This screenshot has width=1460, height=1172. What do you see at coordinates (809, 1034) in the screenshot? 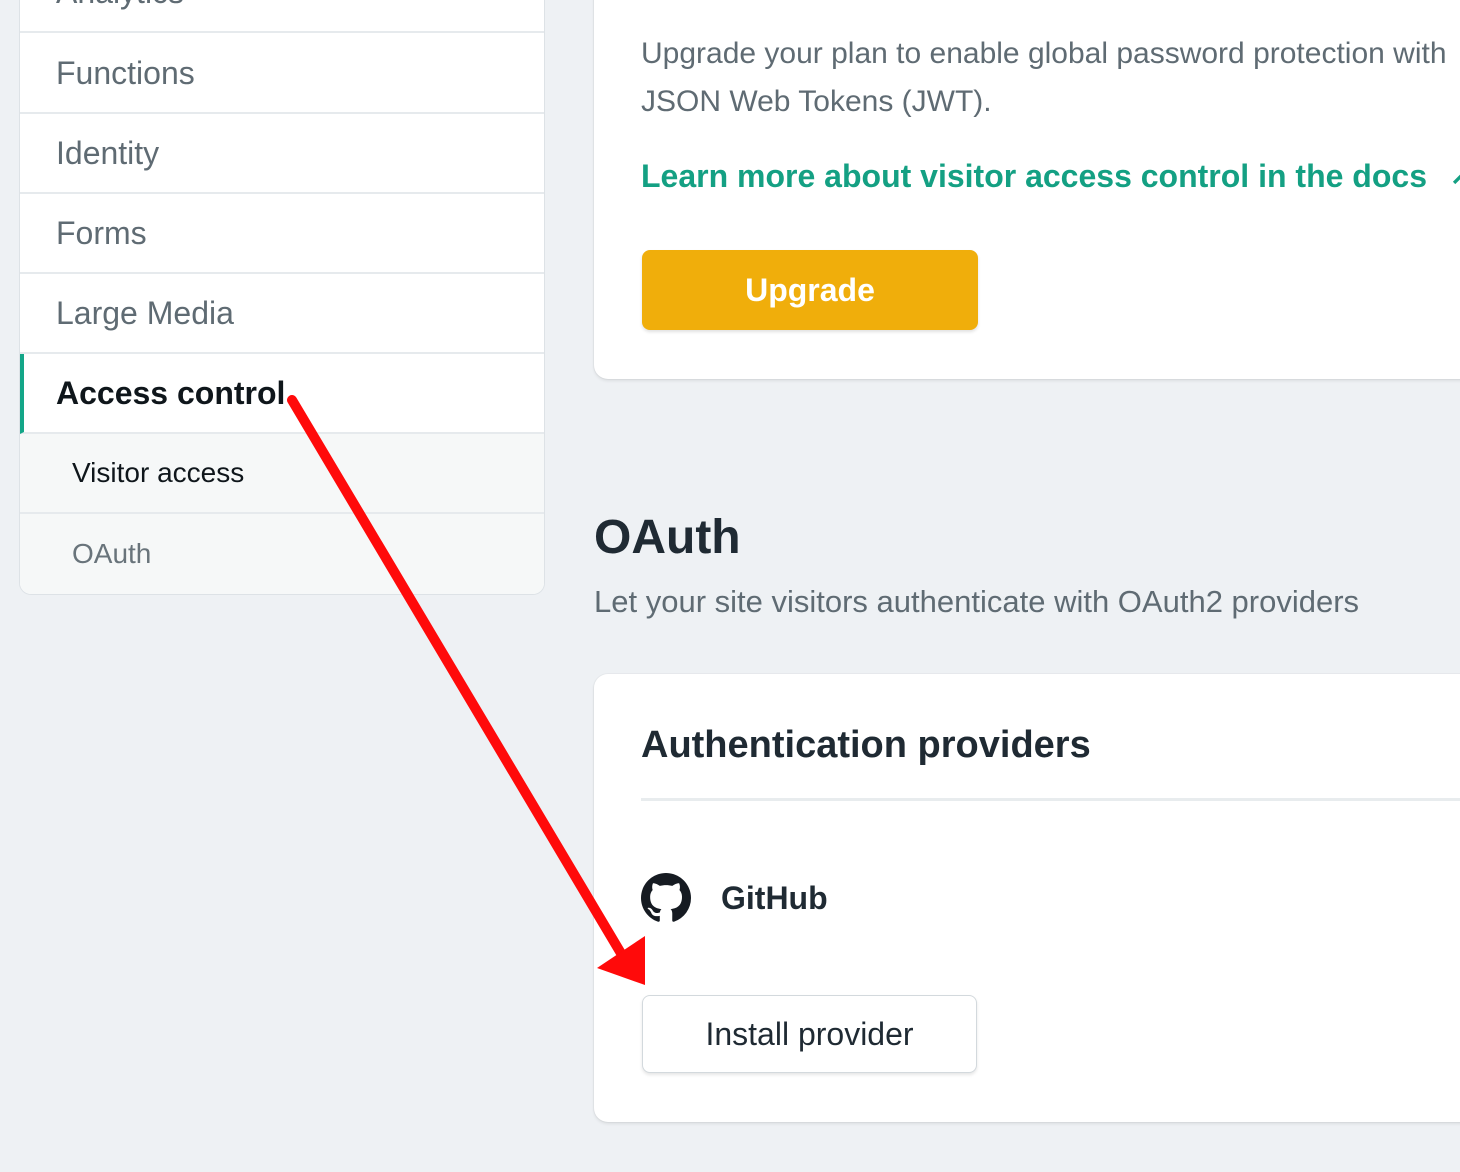
I see `install-provider-button: Install provider` at bounding box center [809, 1034].